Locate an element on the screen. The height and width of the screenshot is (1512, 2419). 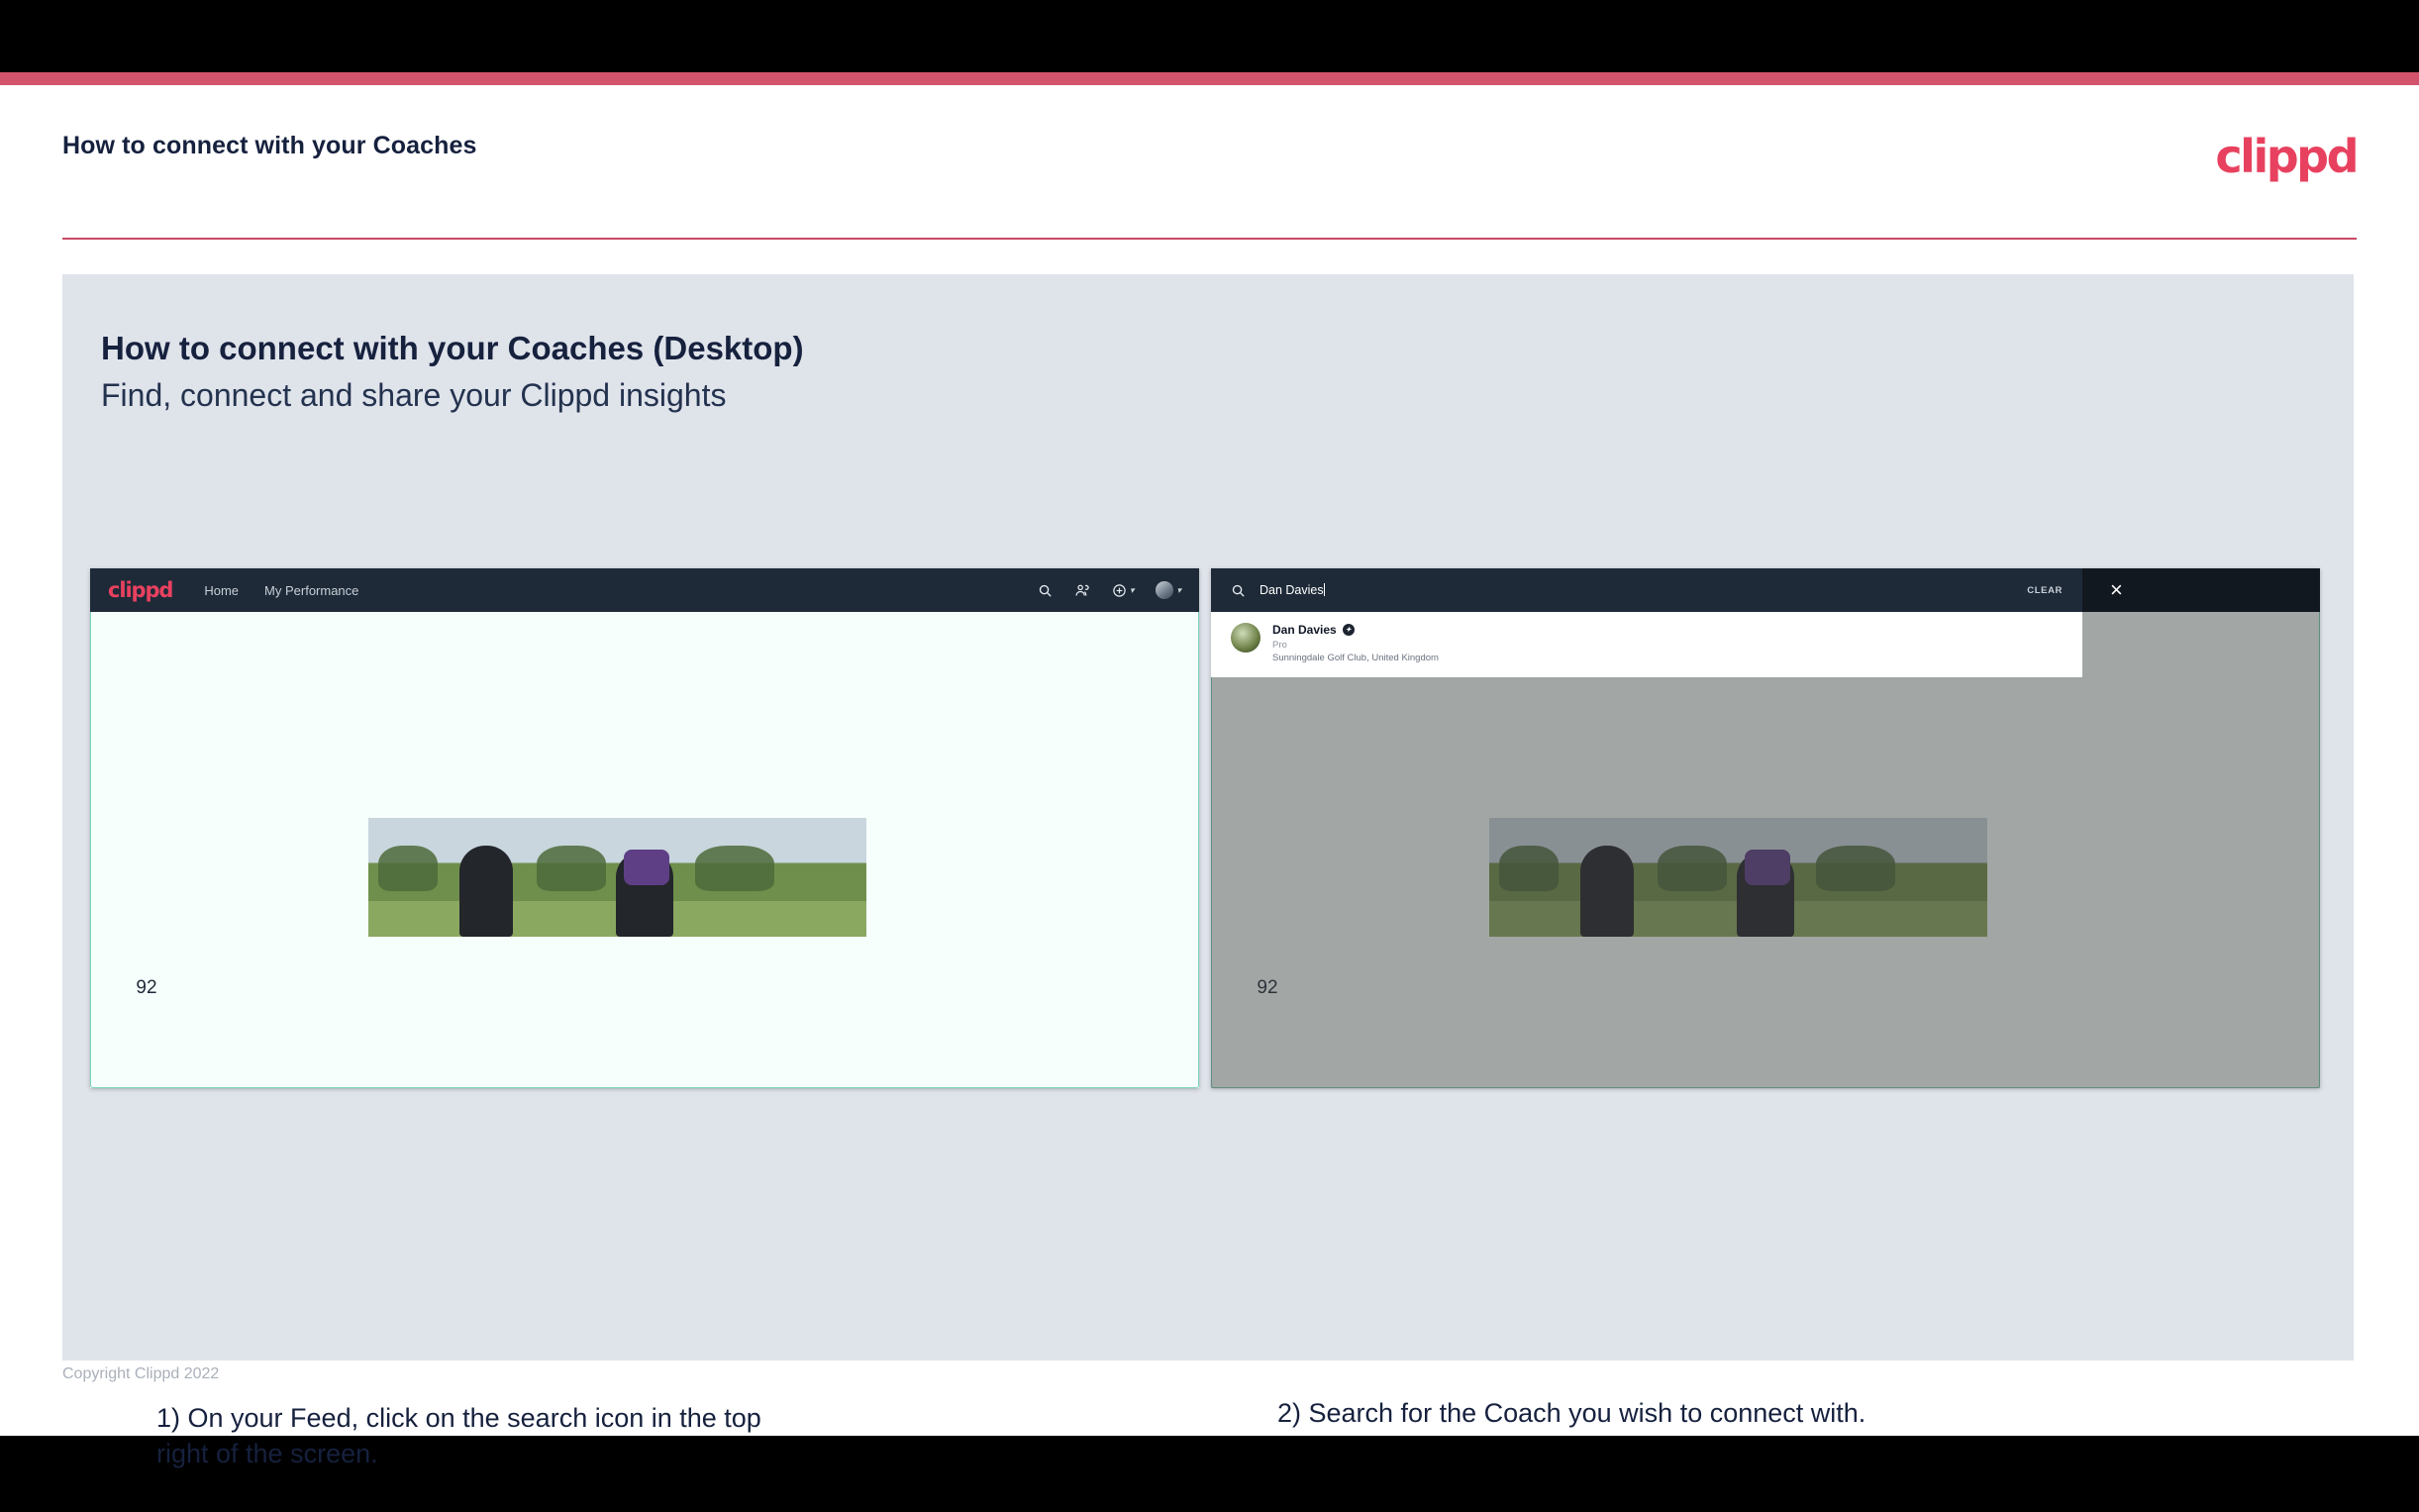
plus-circle-icon: ▾ is located at coordinates (1123, 590).